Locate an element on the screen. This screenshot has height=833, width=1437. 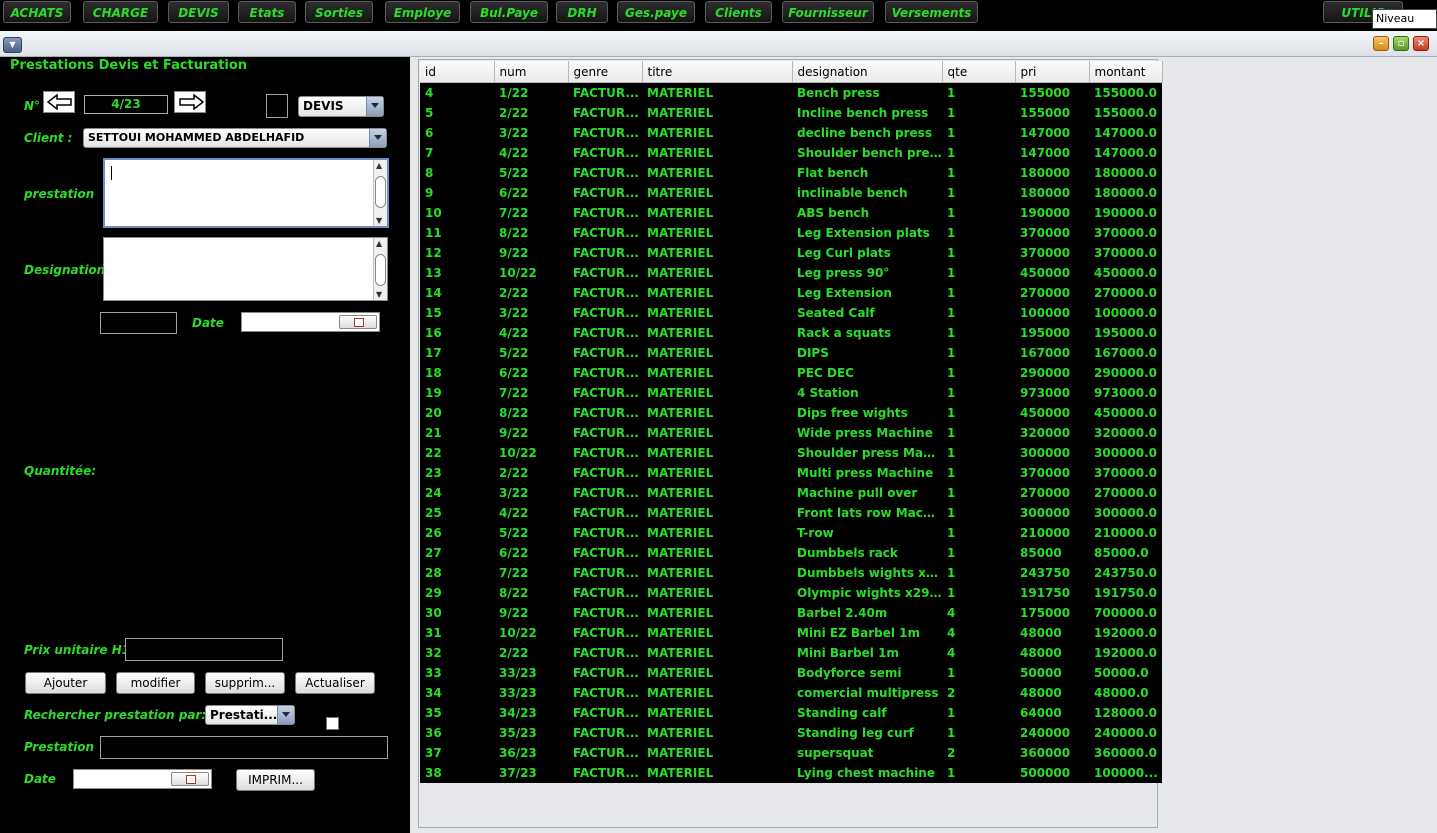
cell-pri: 243750 is located at coordinates (1052, 573).